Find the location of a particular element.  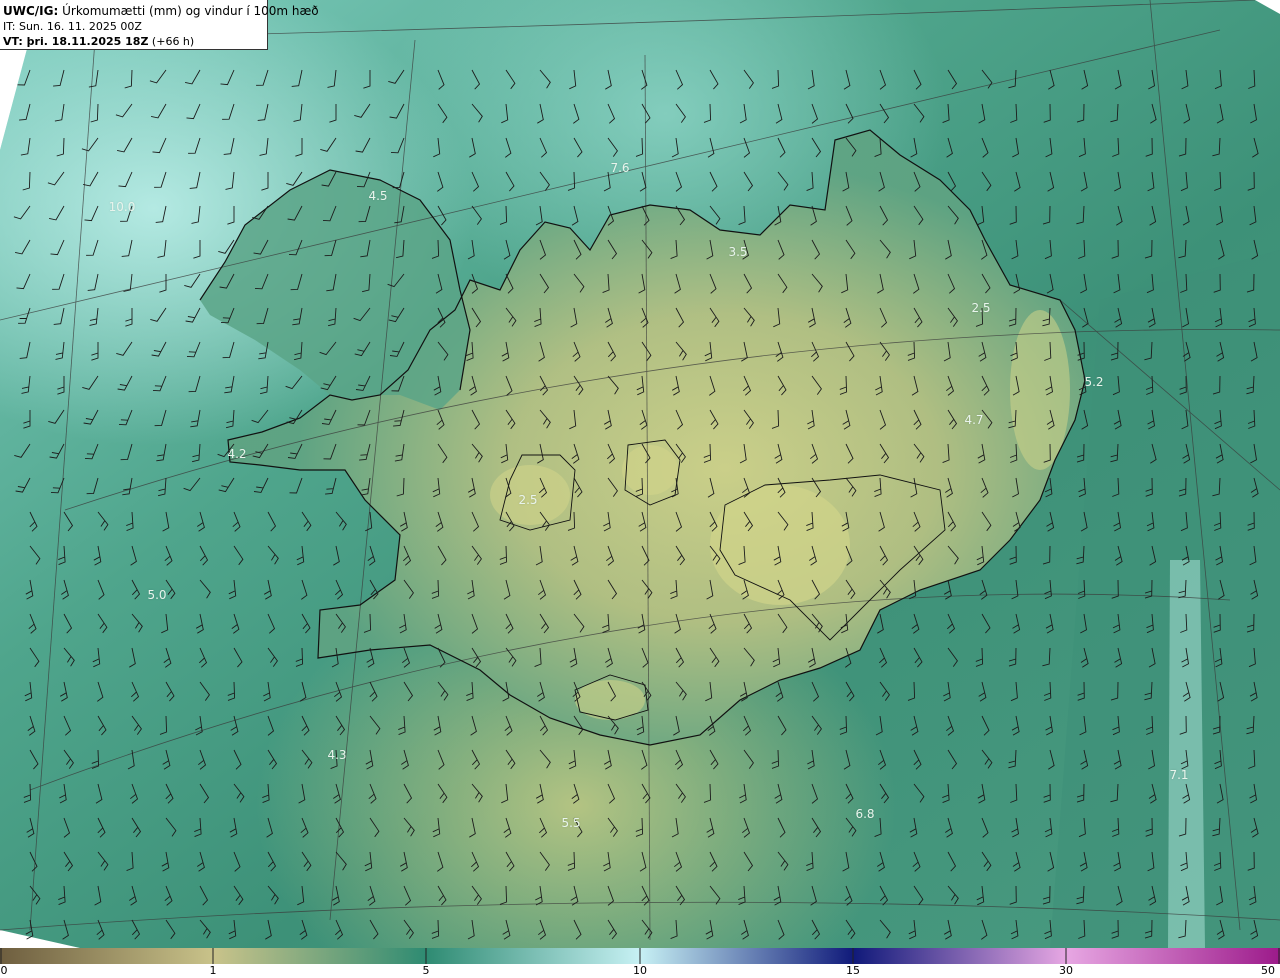

contour-label: 4.5 is located at coordinates (378, 196).